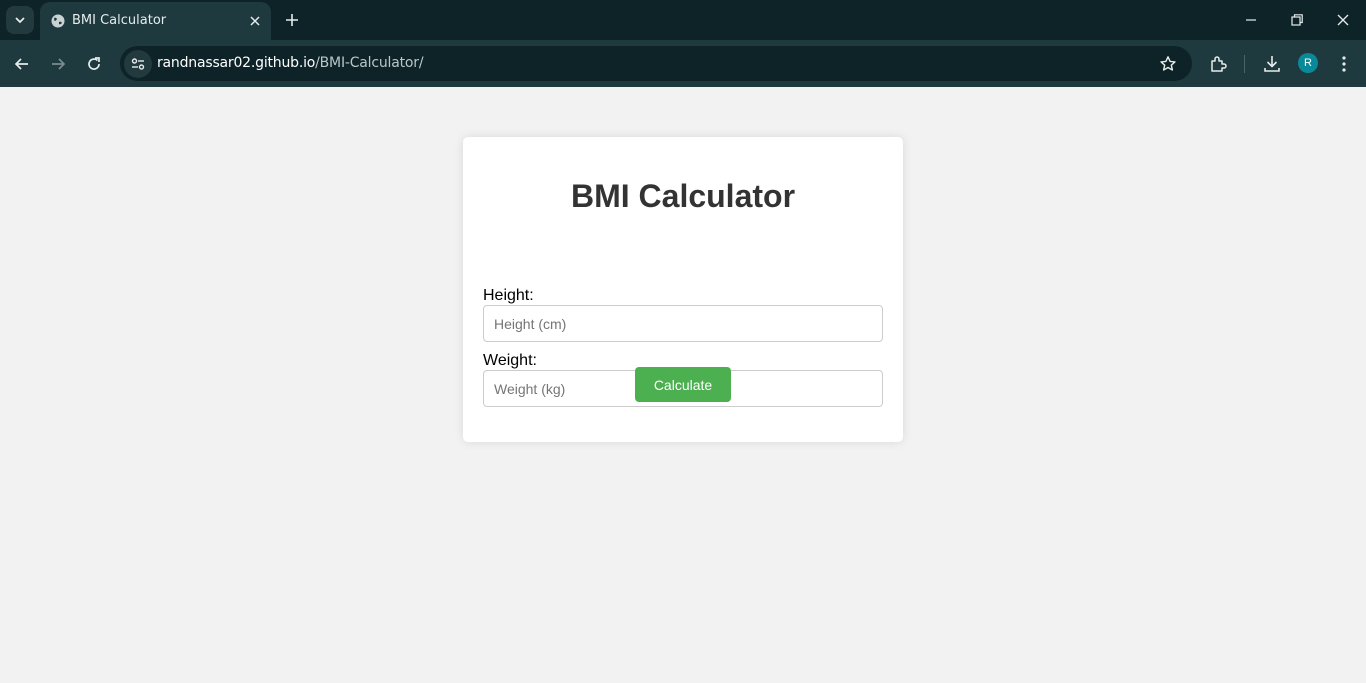  I want to click on active-tab: BMI Calculator, so click(155, 21).